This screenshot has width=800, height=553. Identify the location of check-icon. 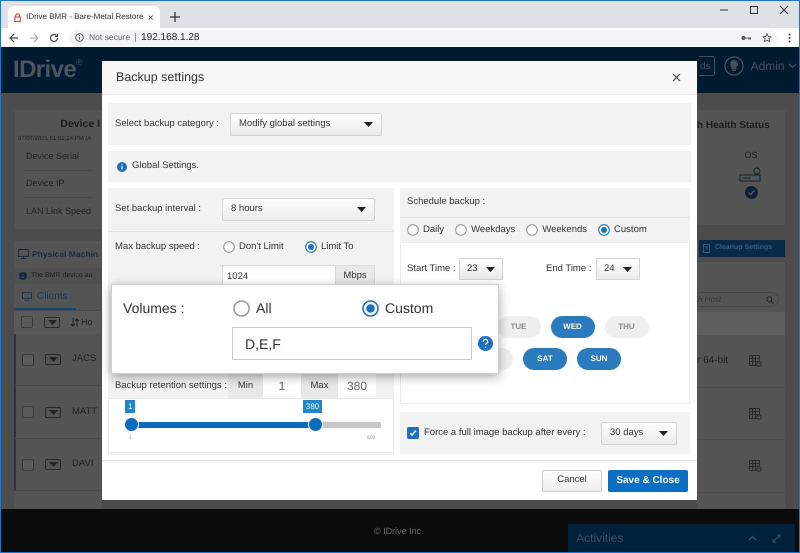
(413, 433).